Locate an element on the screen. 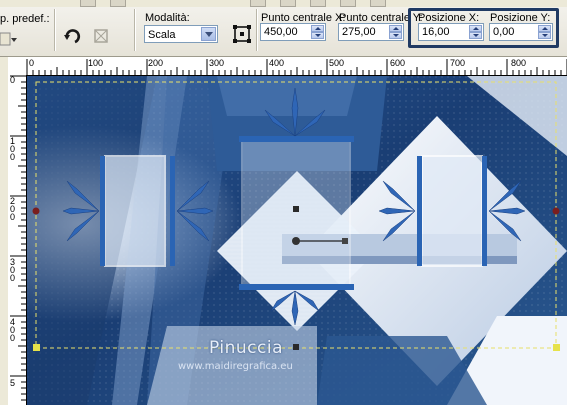 This screenshot has width=567, height=405. ruler-h-label: 0 is located at coordinates (32, 63).